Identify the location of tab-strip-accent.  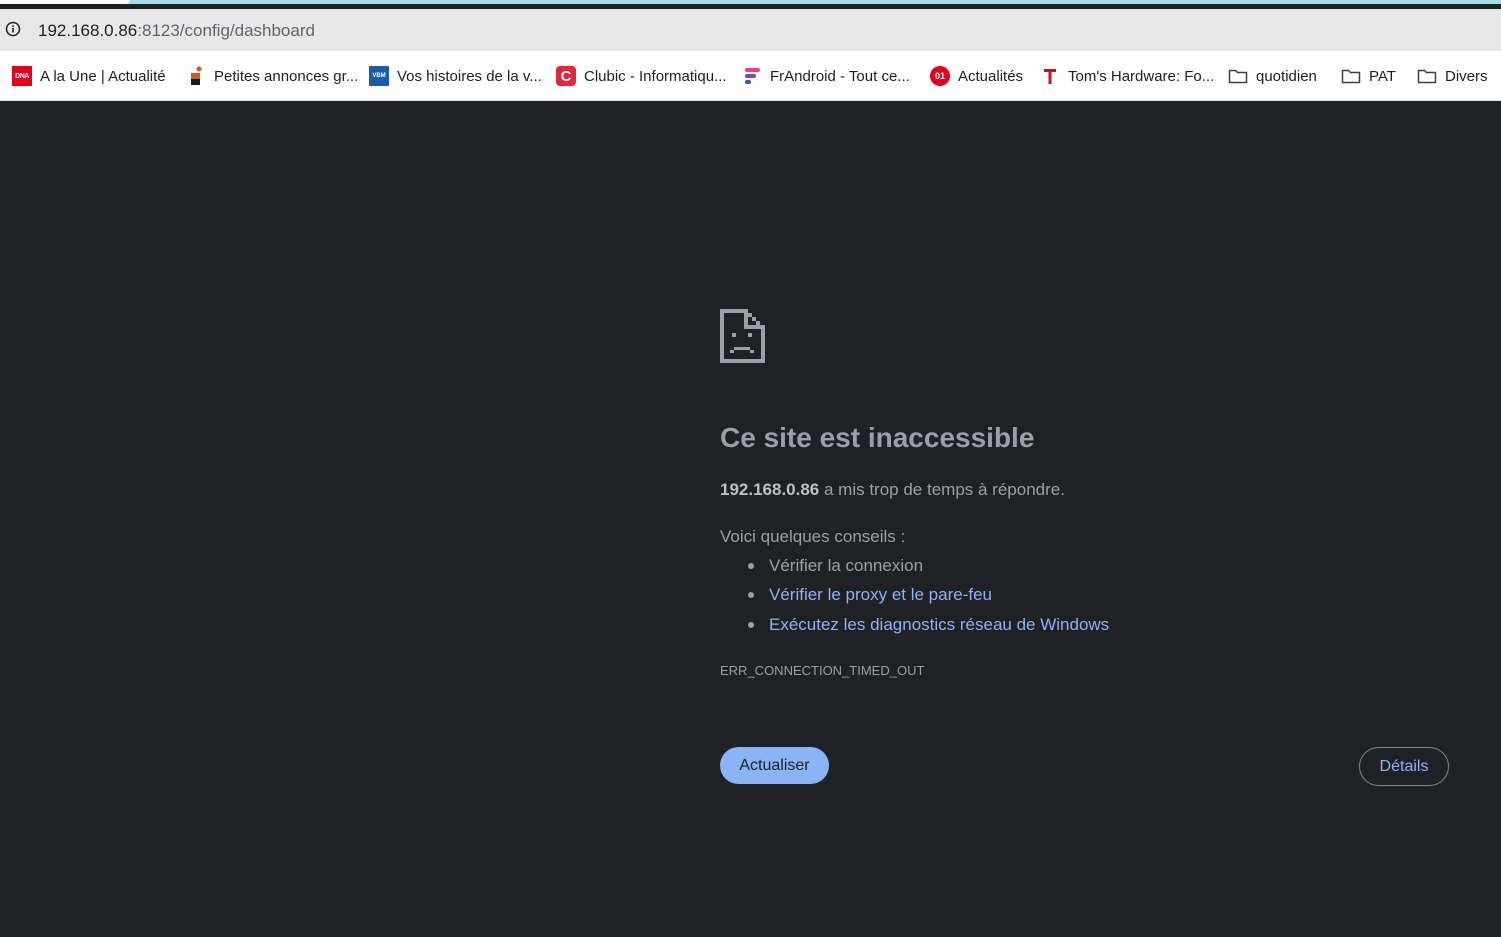
(750, 2).